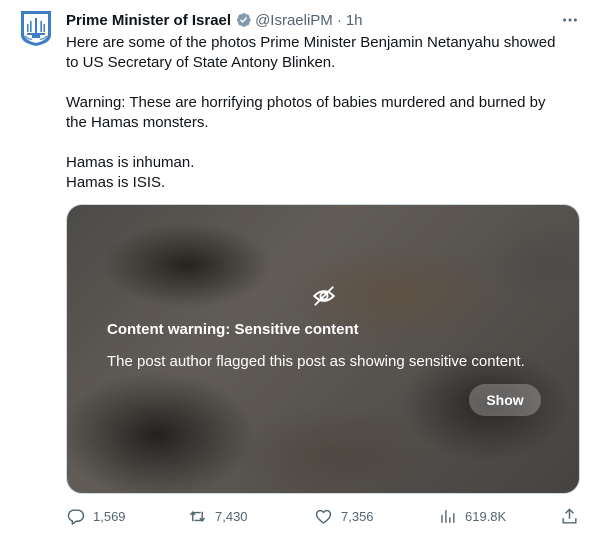 The image size is (595, 534). I want to click on more-options-button, so click(570, 20).